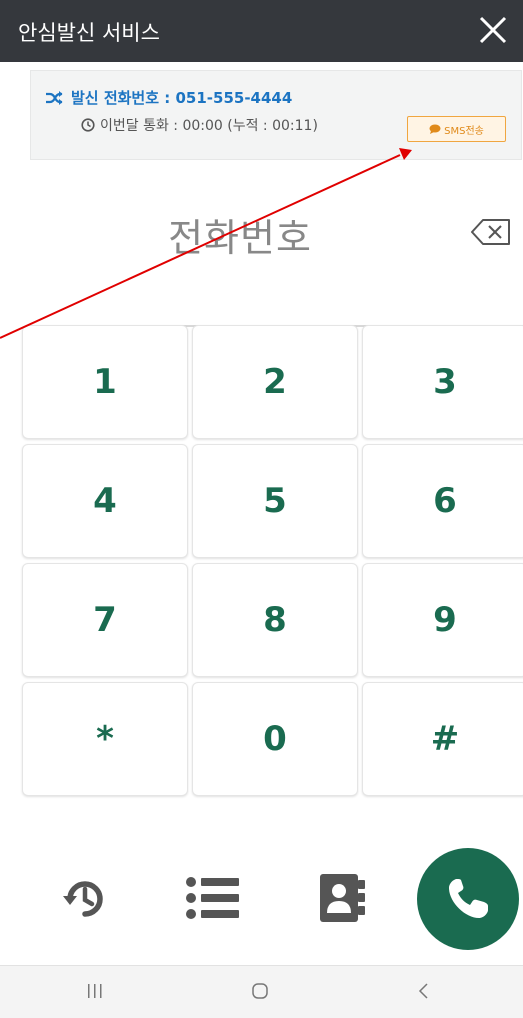 The height and width of the screenshot is (1018, 523). I want to click on key-8: 8, so click(275, 620).